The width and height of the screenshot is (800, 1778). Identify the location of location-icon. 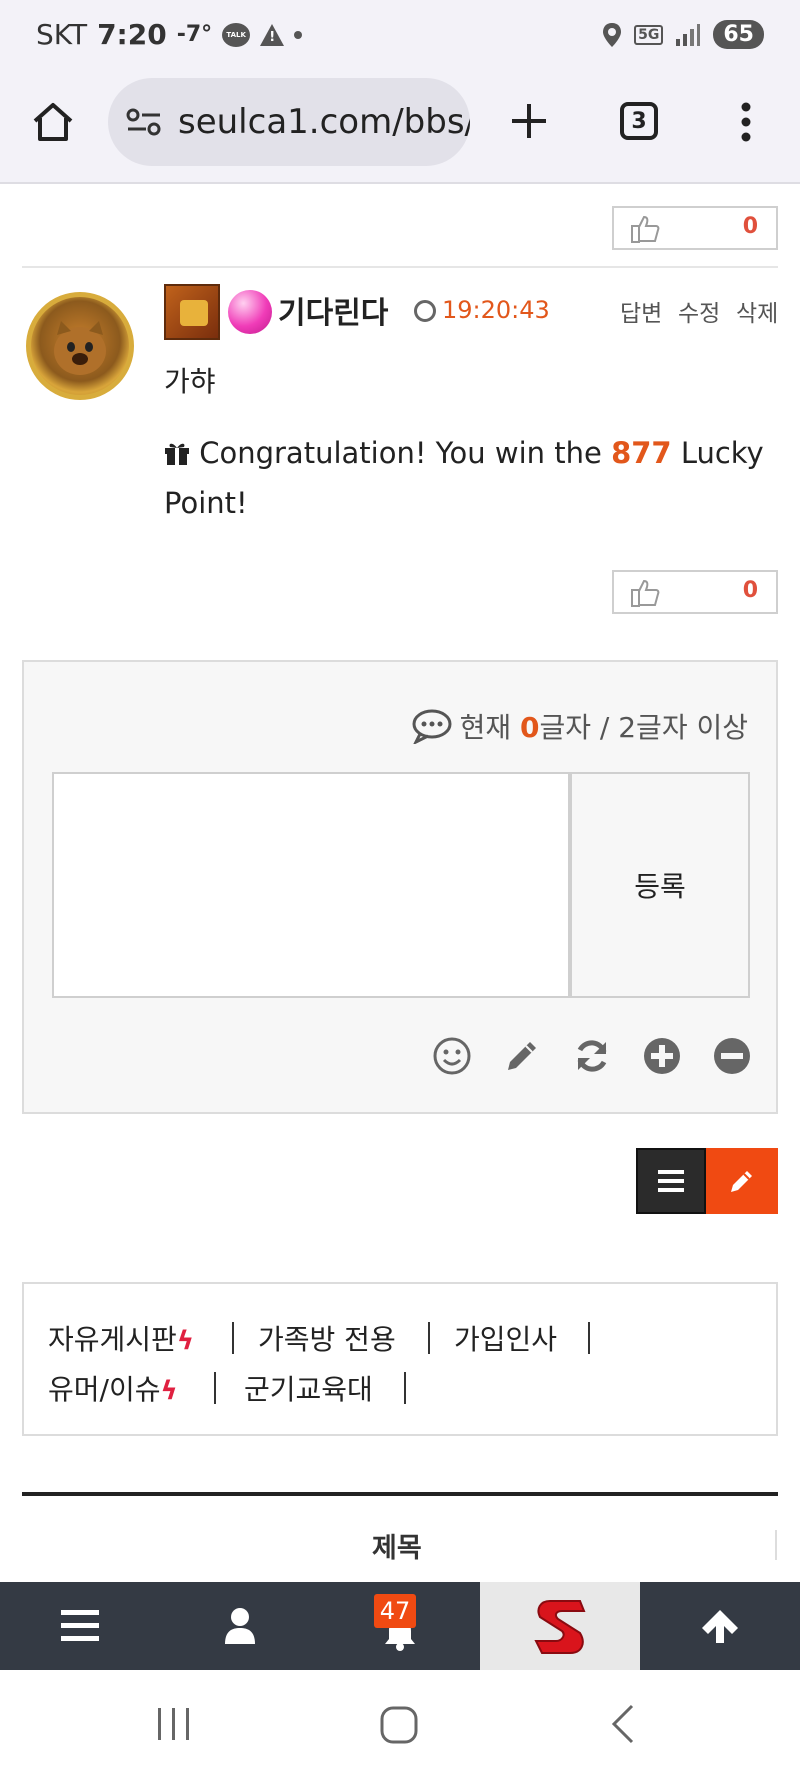
(612, 34).